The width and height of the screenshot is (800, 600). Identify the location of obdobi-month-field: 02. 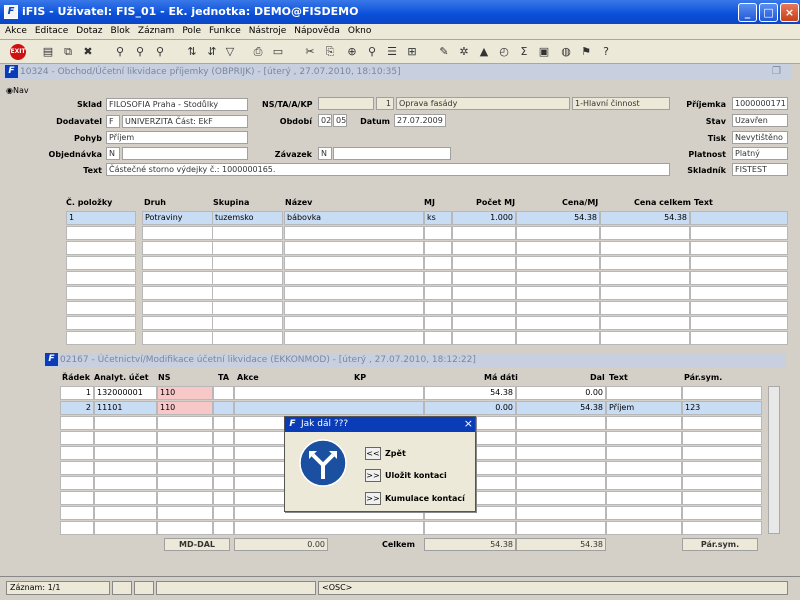
(325, 120).